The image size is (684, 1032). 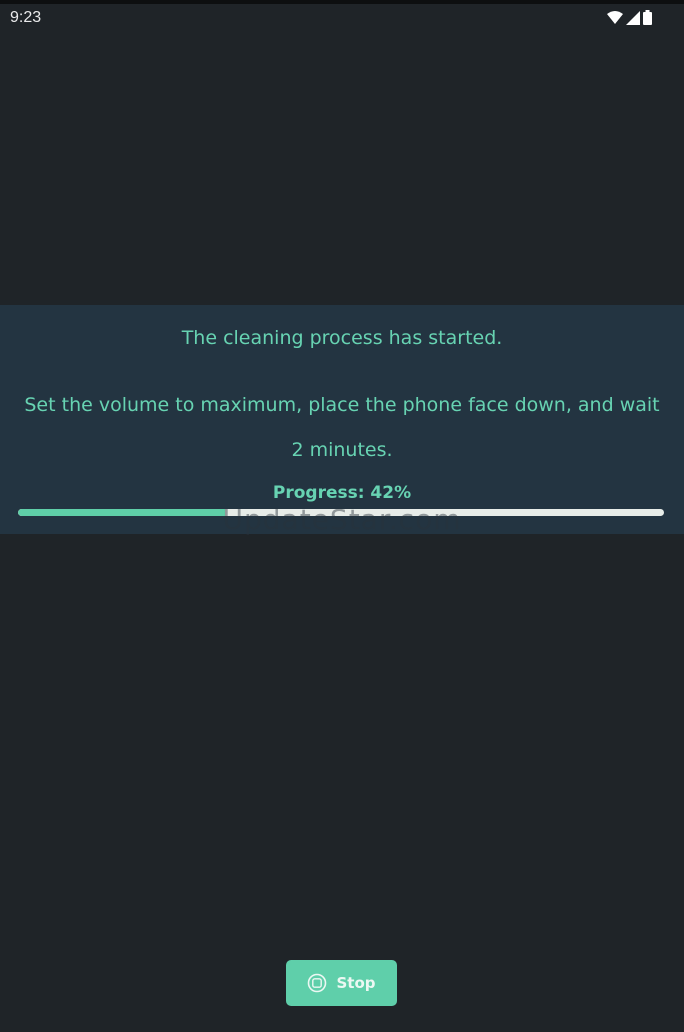 What do you see at coordinates (341, 512) in the screenshot?
I see `progress-bar` at bounding box center [341, 512].